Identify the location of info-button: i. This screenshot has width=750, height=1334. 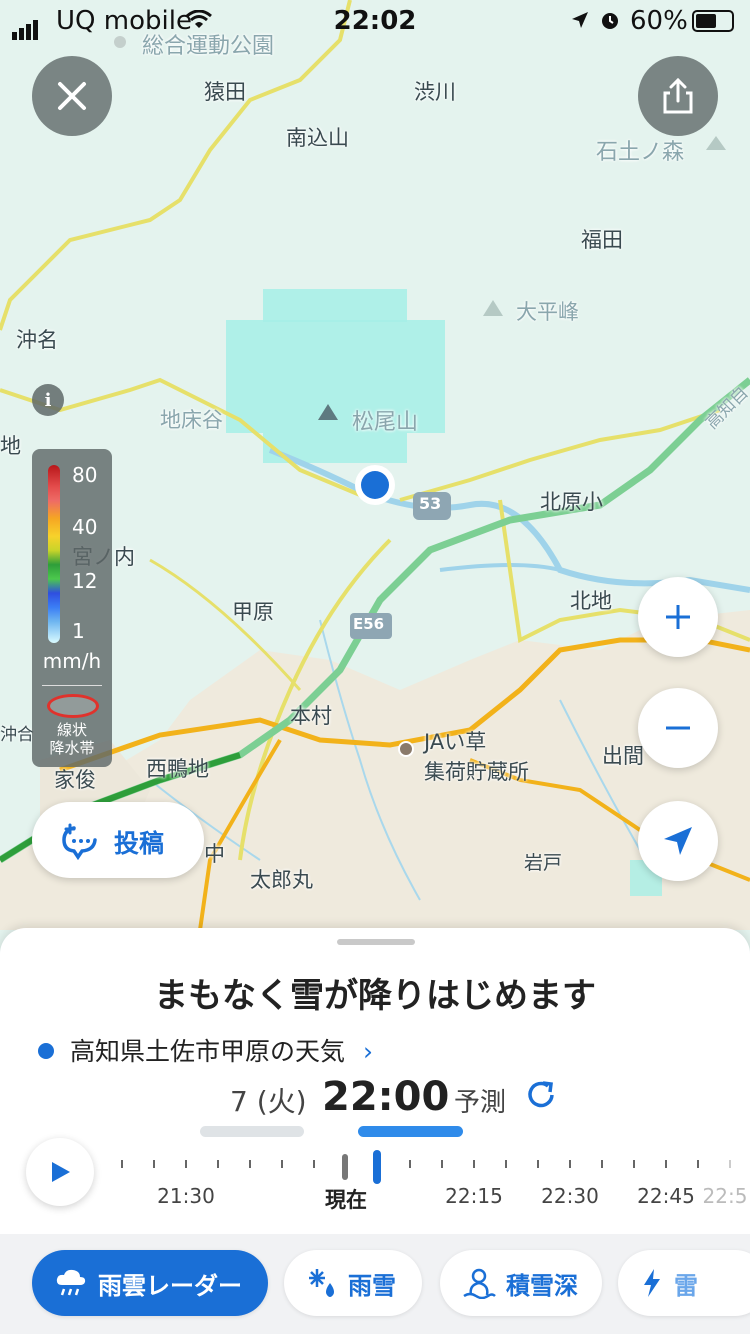
(48, 400).